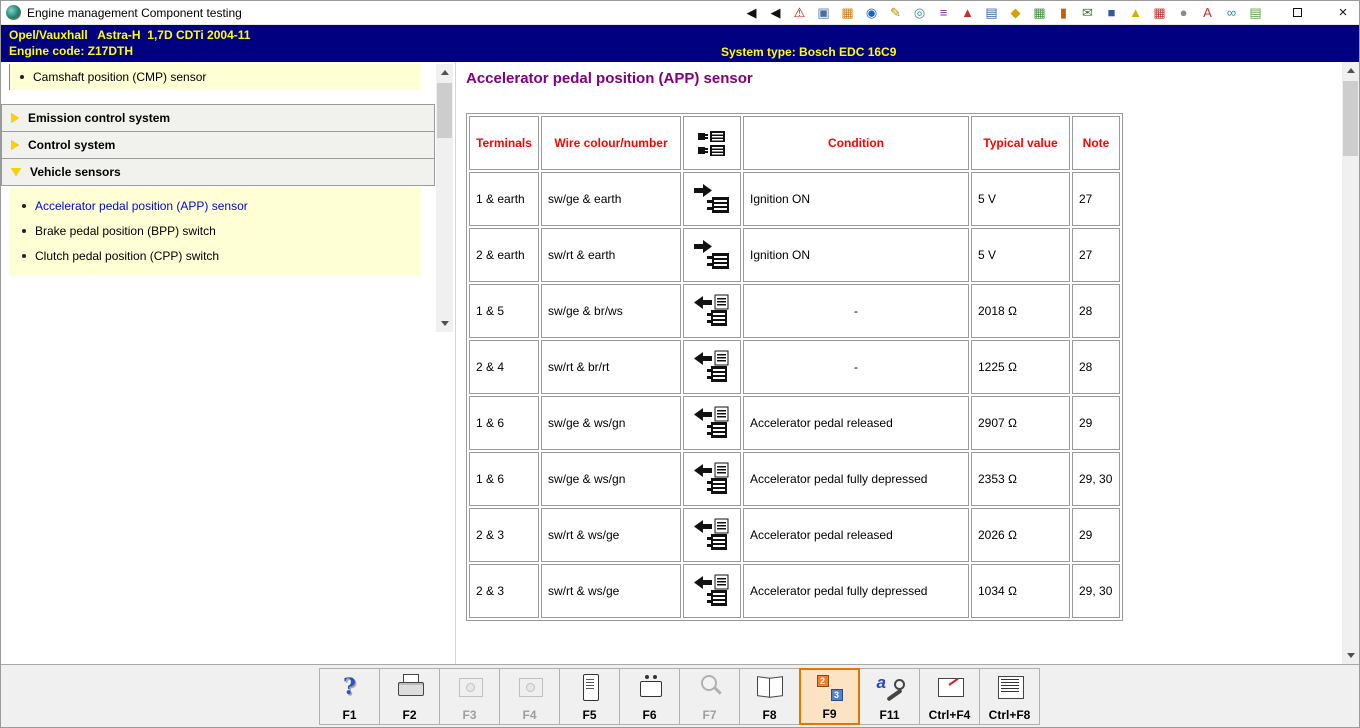 The image size is (1360, 728). I want to click on schedule-icon: ▦, so click(1039, 13).